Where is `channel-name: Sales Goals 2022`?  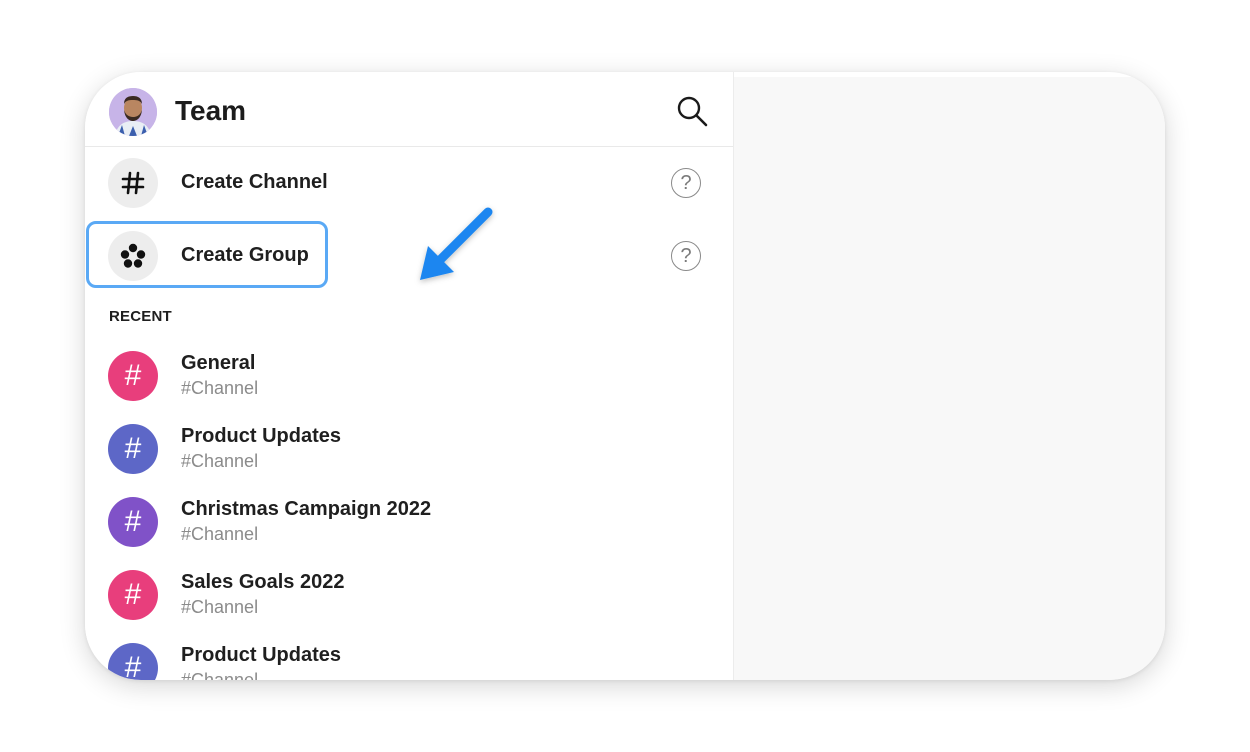 channel-name: Sales Goals 2022 is located at coordinates (263, 582).